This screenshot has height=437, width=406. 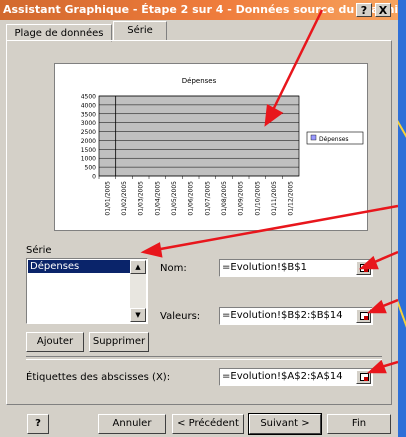 I want to click on x-tick-label: 01/10/2005, so click(x=257, y=198).